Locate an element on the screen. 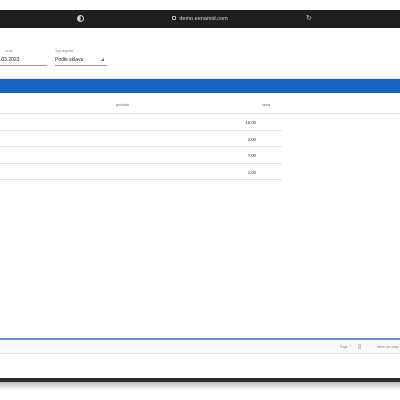 This screenshot has width=400, height=400. table-cell-value: 7.00 is located at coordinates (251, 155).